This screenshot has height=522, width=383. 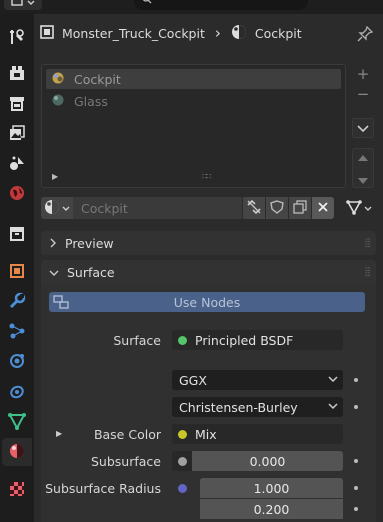 I want to click on tab-world, so click(x=17, y=194).